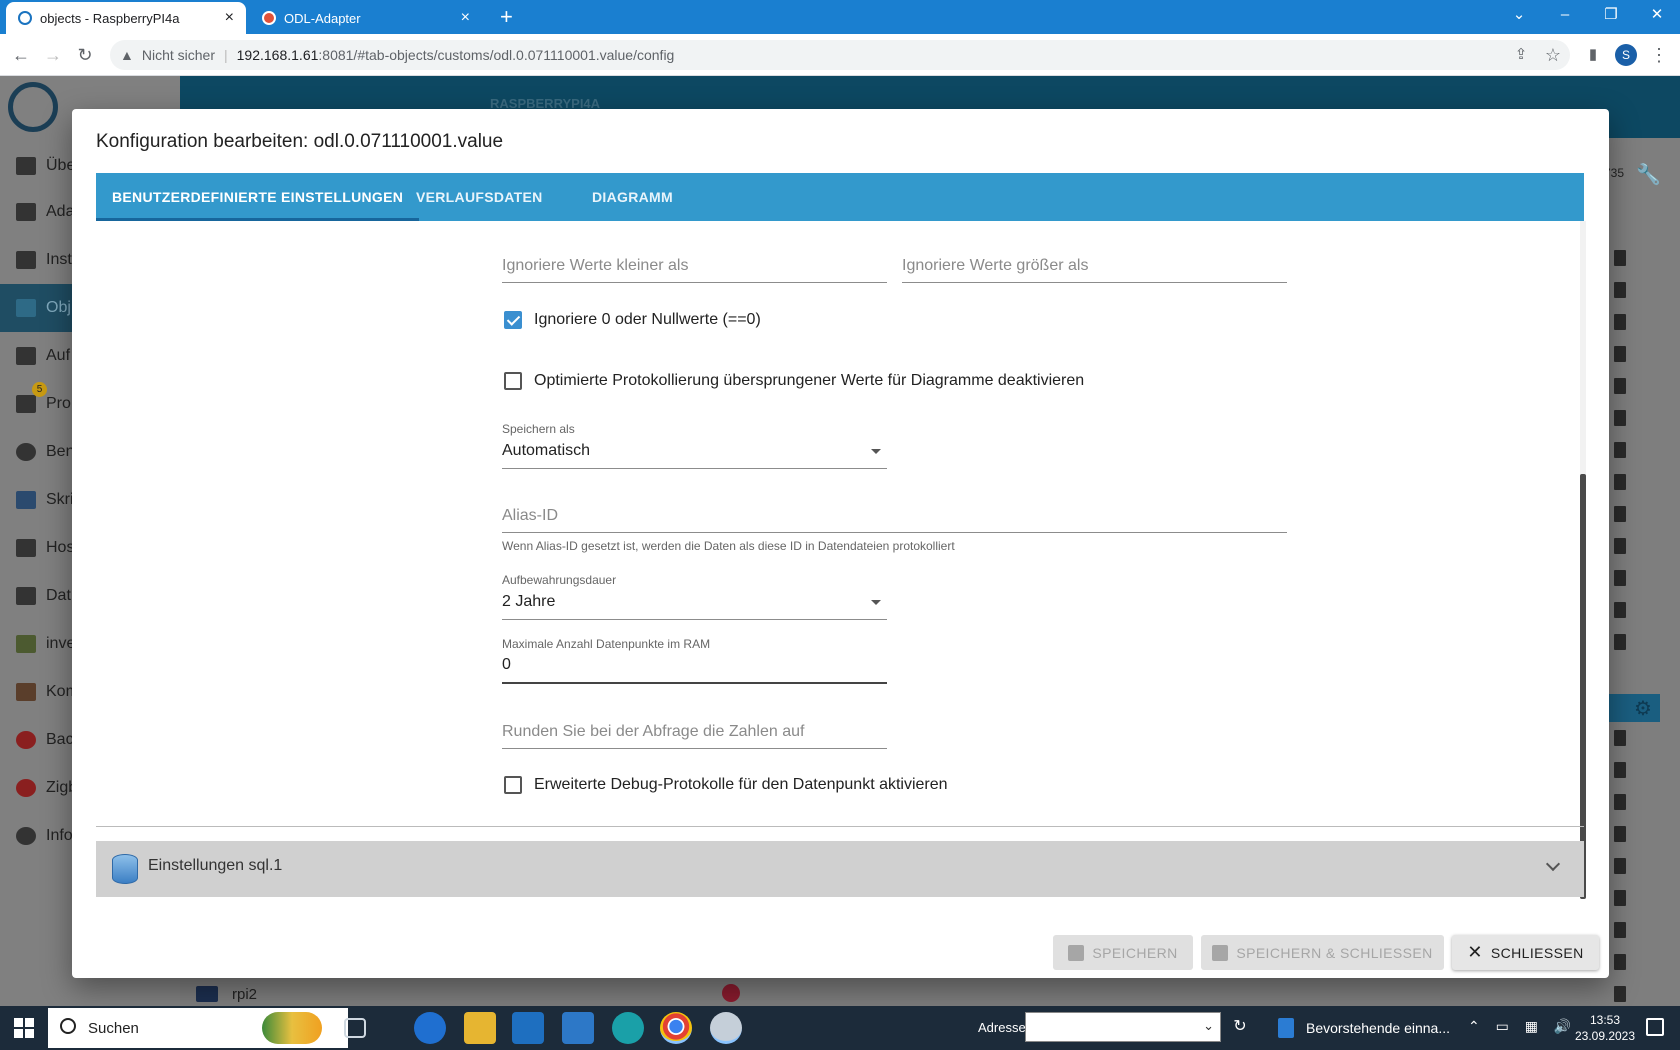 This screenshot has width=1680, height=1050. What do you see at coordinates (198, 1028) in the screenshot?
I see `taskbar-search: Suchen` at bounding box center [198, 1028].